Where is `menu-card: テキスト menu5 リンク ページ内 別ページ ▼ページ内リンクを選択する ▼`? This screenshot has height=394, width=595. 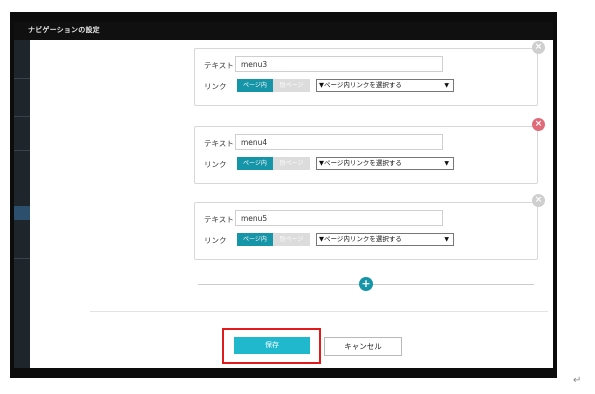 menu-card: テキスト menu5 リンク ページ内 別ページ ▼ページ内リンクを選択する ▼ is located at coordinates (366, 231).